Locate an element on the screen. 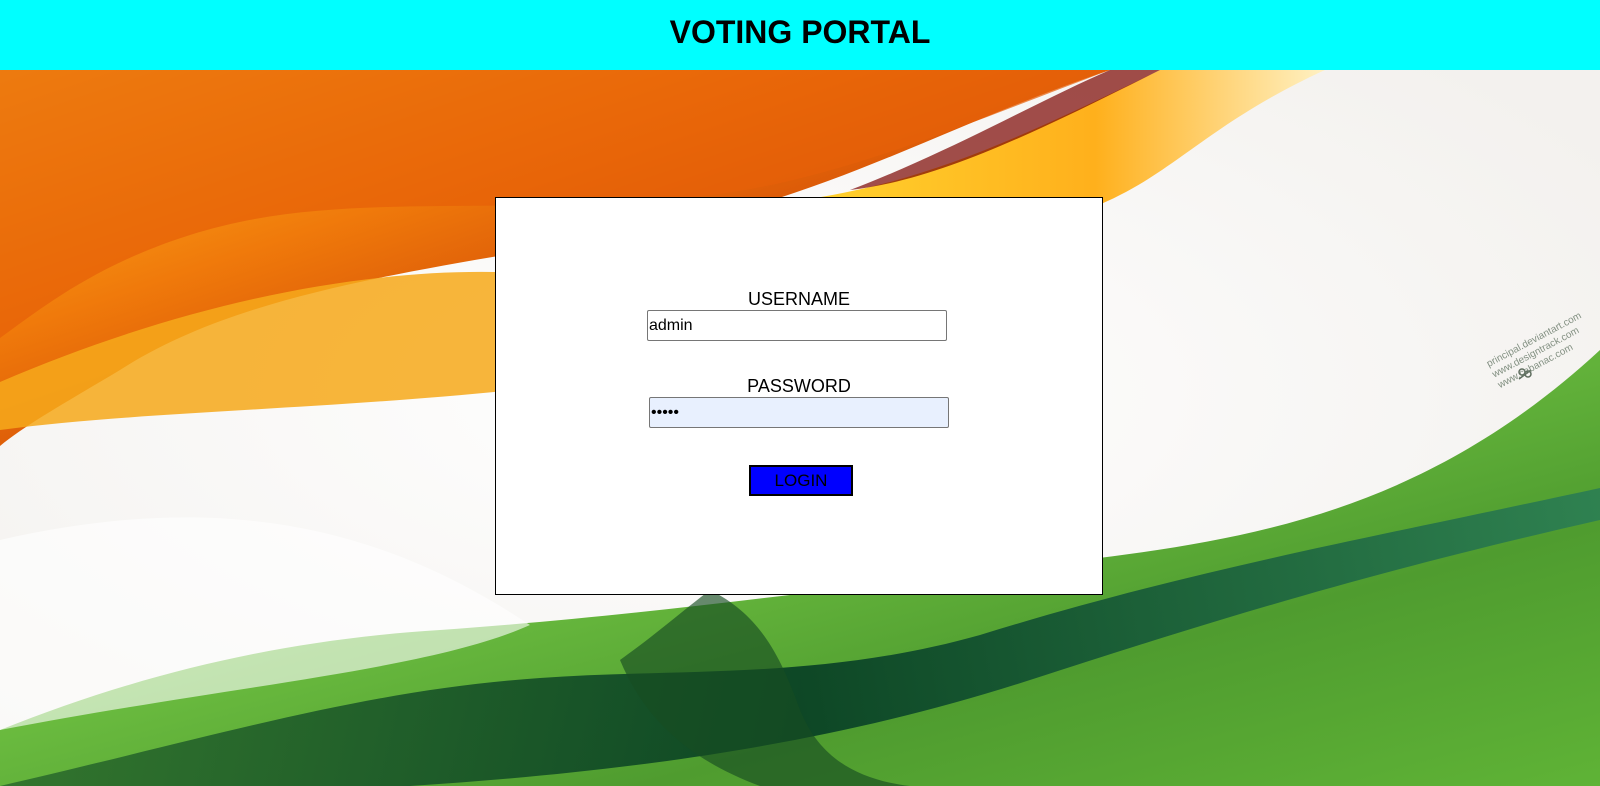  password-label: PASSWORD is located at coordinates (799, 386).